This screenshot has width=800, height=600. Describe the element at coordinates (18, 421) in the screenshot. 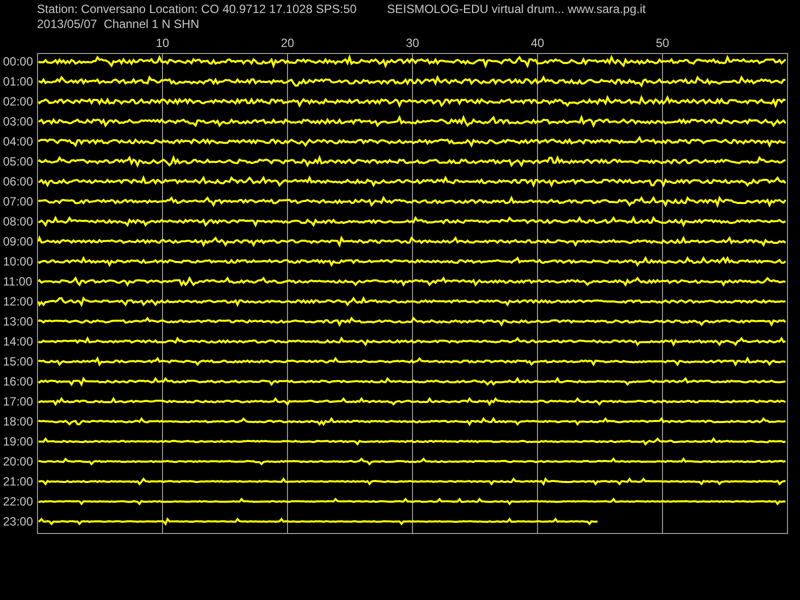

I see `hour-label: 18:00` at that location.